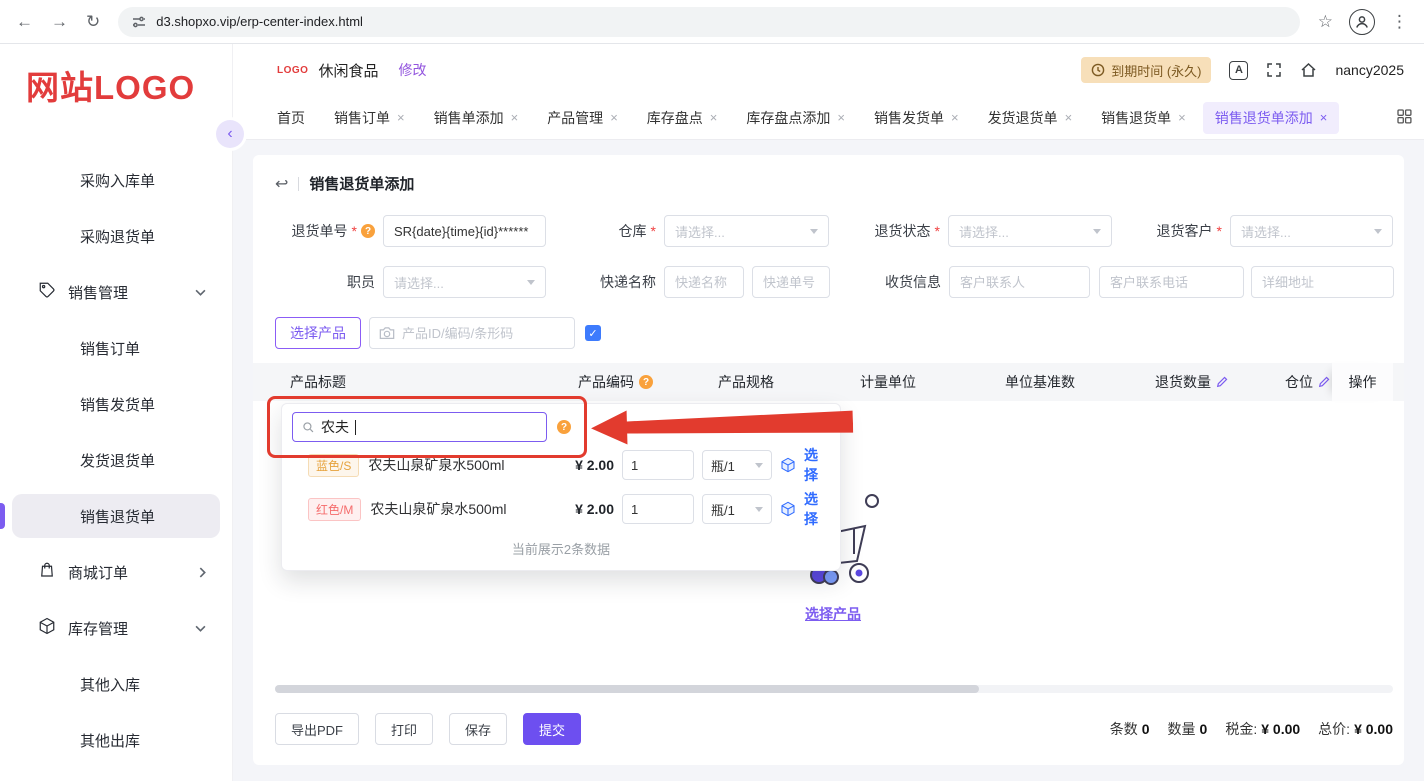 This screenshot has height=781, width=1424. I want to click on back-icon: ←, so click(24, 21).